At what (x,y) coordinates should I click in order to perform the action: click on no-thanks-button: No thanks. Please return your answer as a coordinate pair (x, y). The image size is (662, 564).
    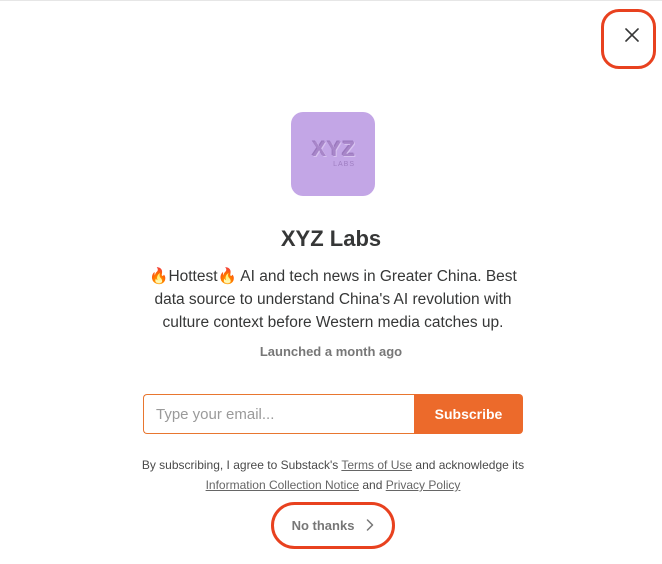
    Looking at the image, I should click on (333, 525).